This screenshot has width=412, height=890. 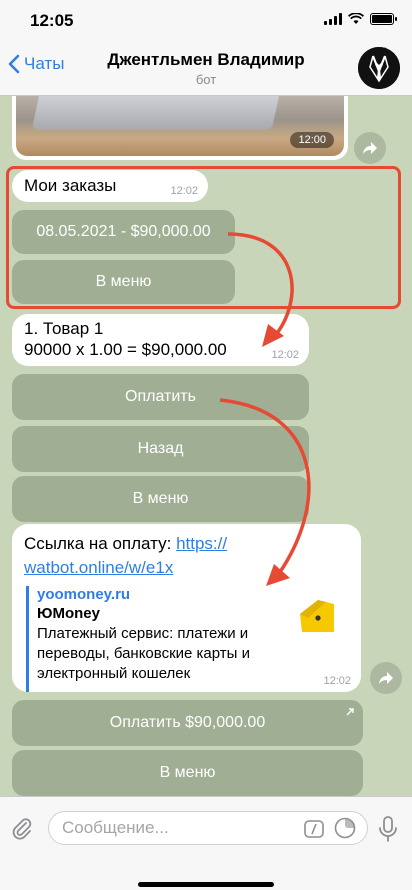 I want to click on item-line-2: 90000 x 1.00 = $90,000.00, so click(x=125, y=349).